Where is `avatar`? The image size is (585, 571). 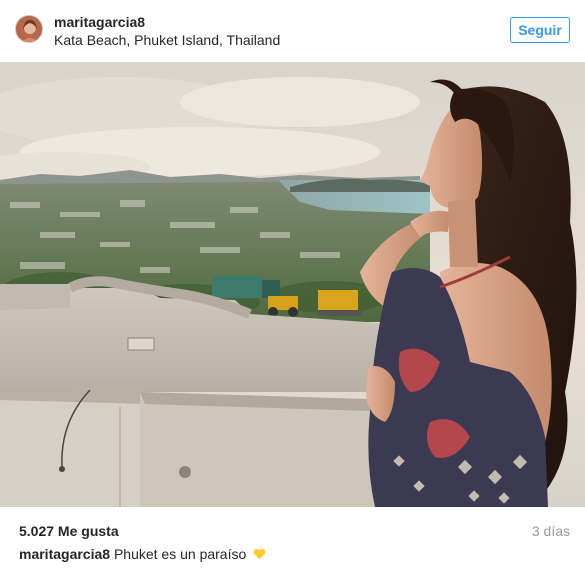 avatar is located at coordinates (29, 29).